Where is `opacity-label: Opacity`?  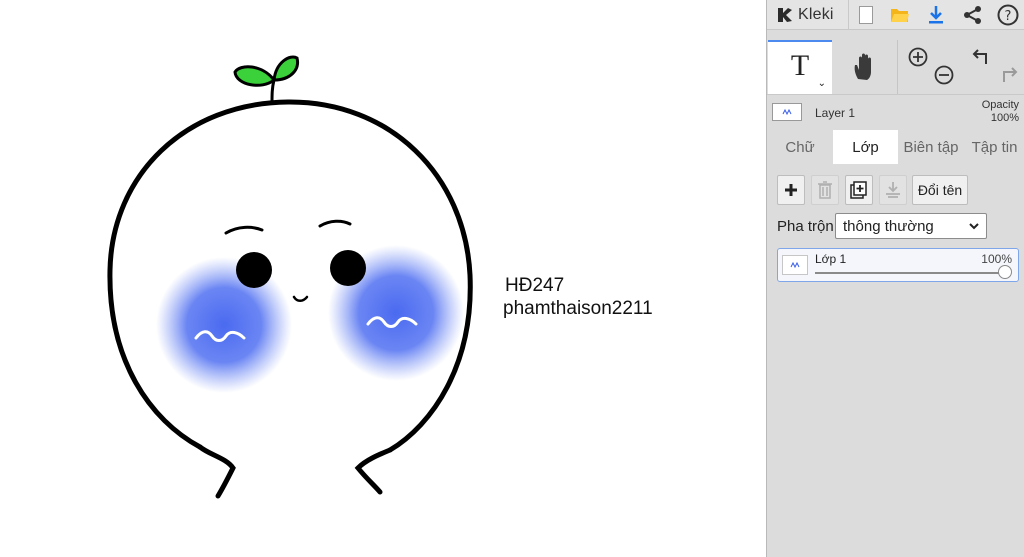
opacity-label: Opacity is located at coordinates (1000, 105).